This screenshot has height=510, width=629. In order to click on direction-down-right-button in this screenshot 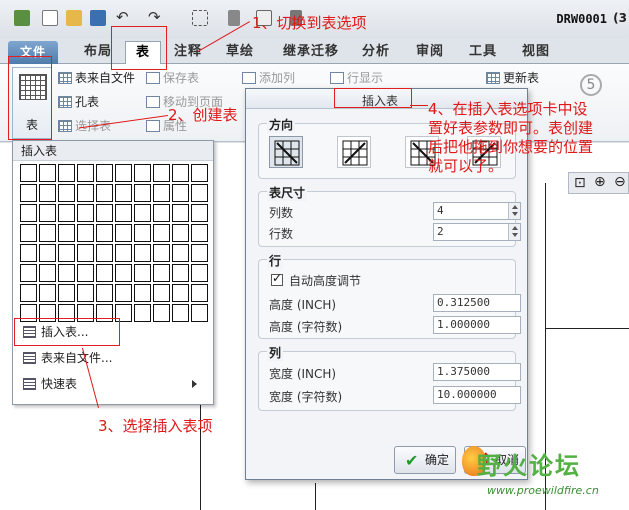, I will do `click(286, 152)`.